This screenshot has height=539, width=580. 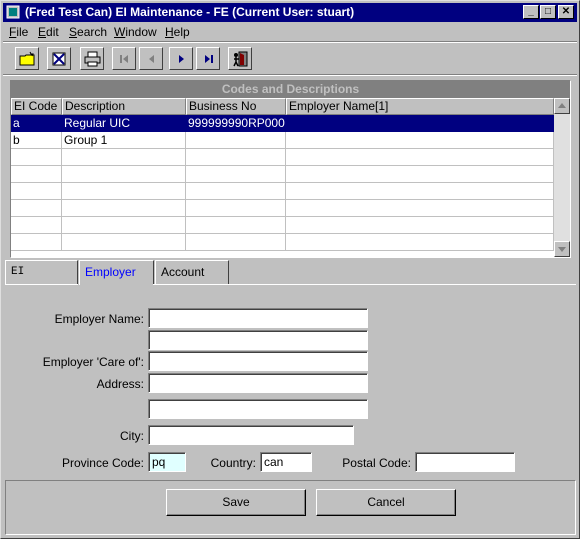 What do you see at coordinates (233, 463) in the screenshot?
I see `country-label: Country:` at bounding box center [233, 463].